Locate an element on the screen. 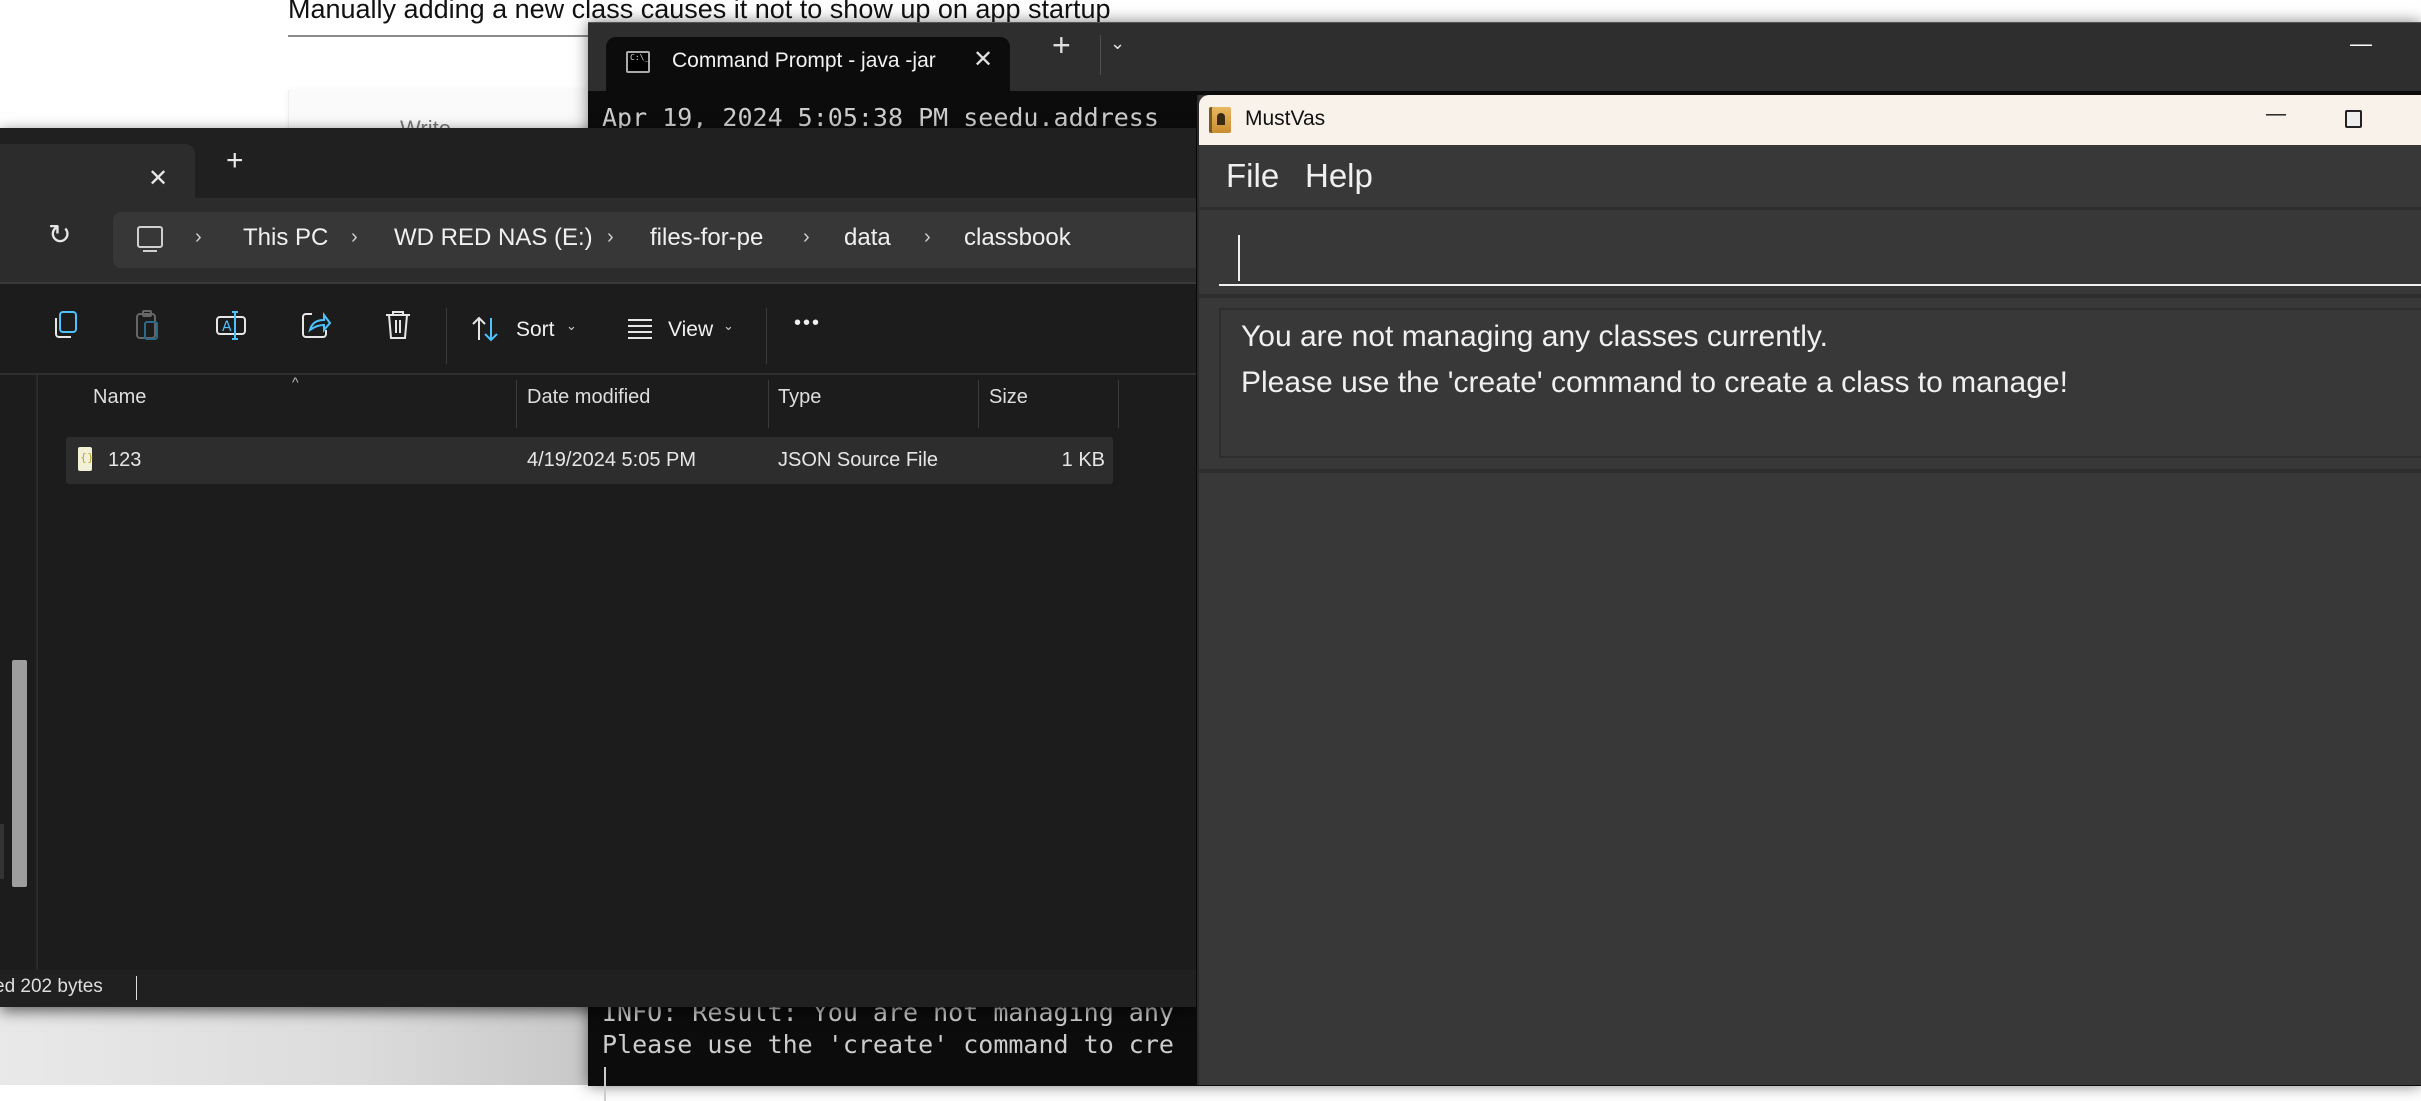 The image size is (2421, 1101). navigation-pane-edge is located at coordinates (37, 691).